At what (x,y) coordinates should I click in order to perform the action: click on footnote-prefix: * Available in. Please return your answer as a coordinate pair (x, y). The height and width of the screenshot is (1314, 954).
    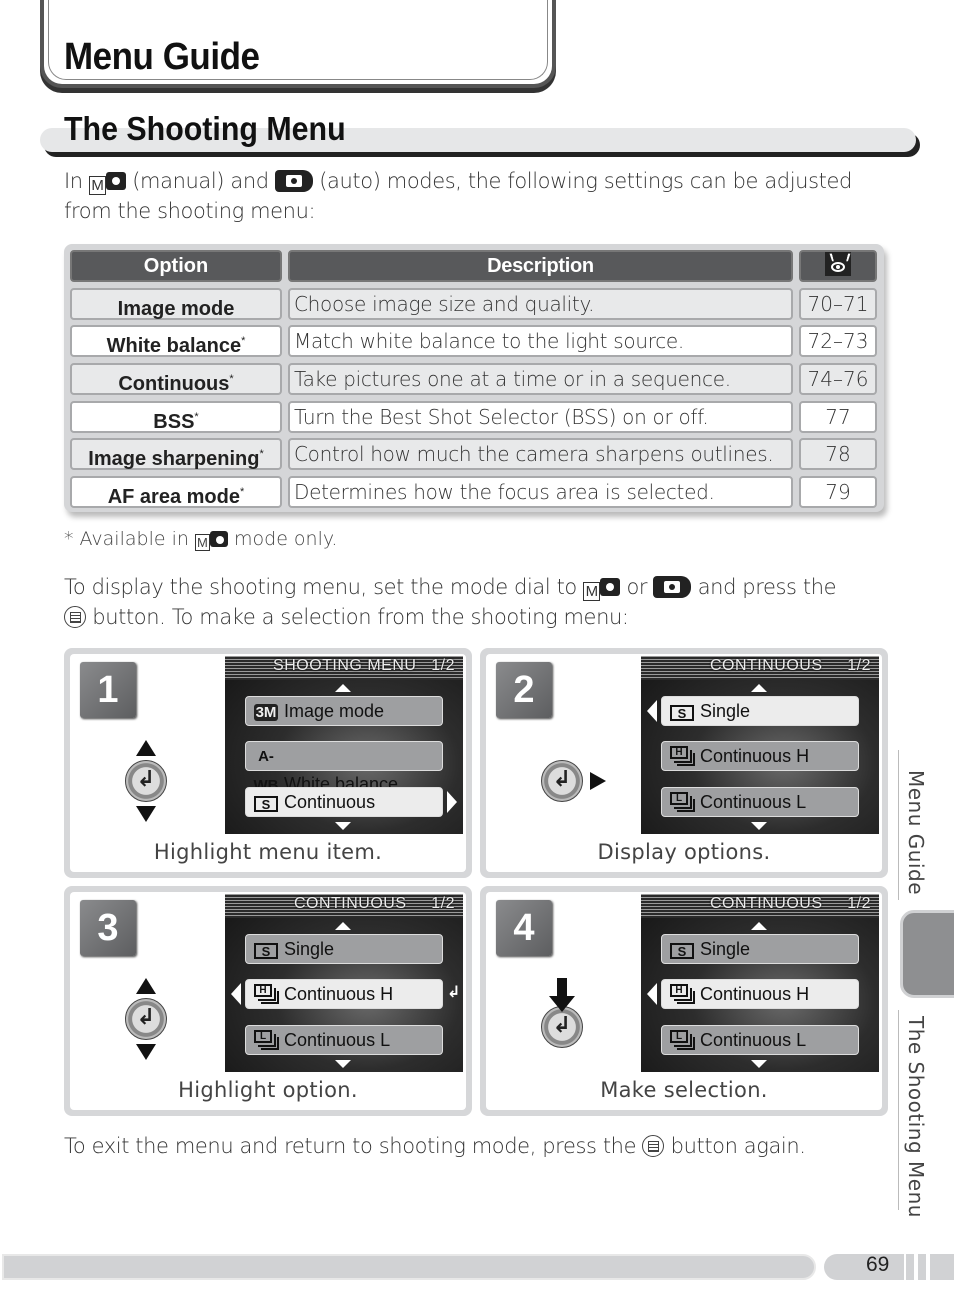
    Looking at the image, I should click on (126, 539).